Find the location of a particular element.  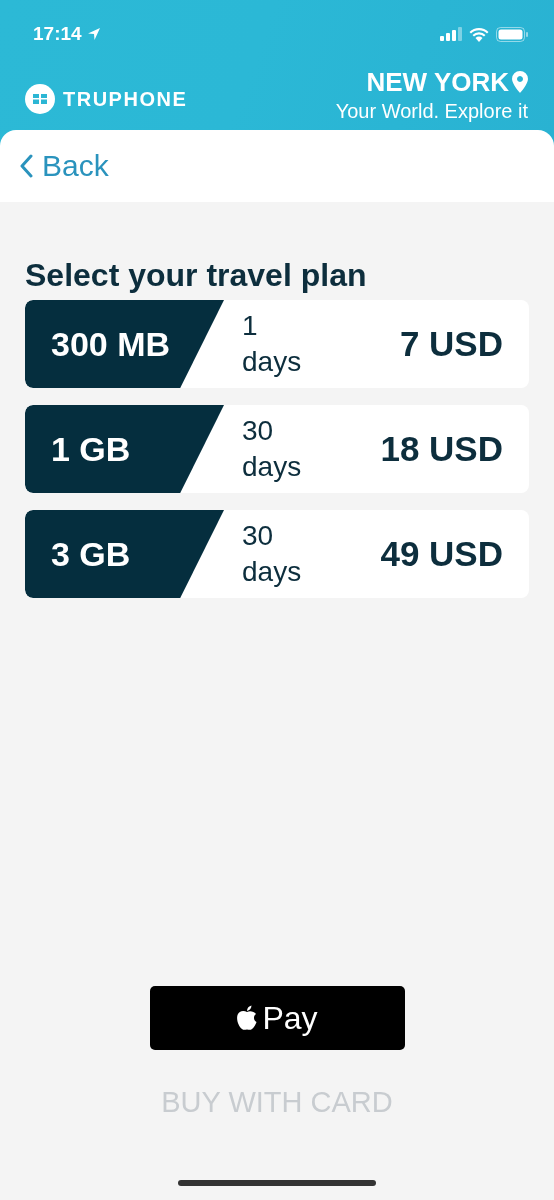

plan-option: 300 MB 1 days 7 USD is located at coordinates (277, 344).